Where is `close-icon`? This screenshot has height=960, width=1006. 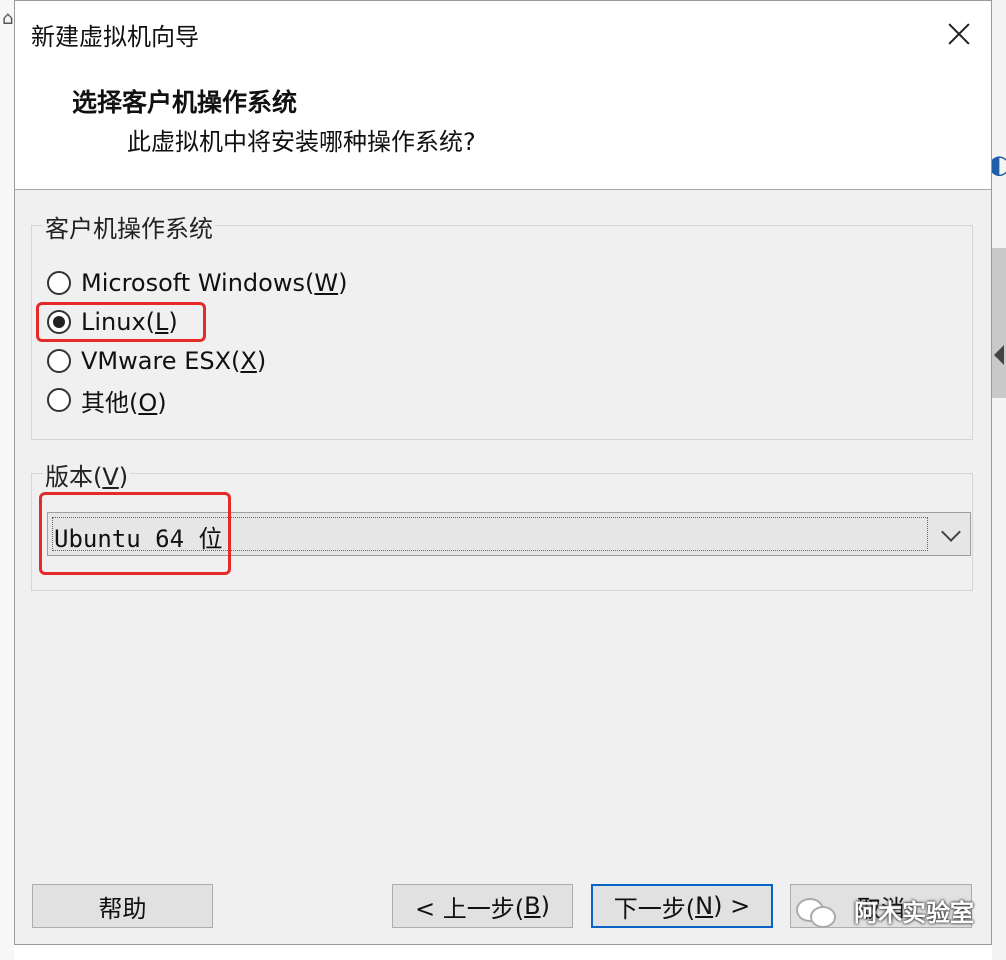
close-icon is located at coordinates (955, 34).